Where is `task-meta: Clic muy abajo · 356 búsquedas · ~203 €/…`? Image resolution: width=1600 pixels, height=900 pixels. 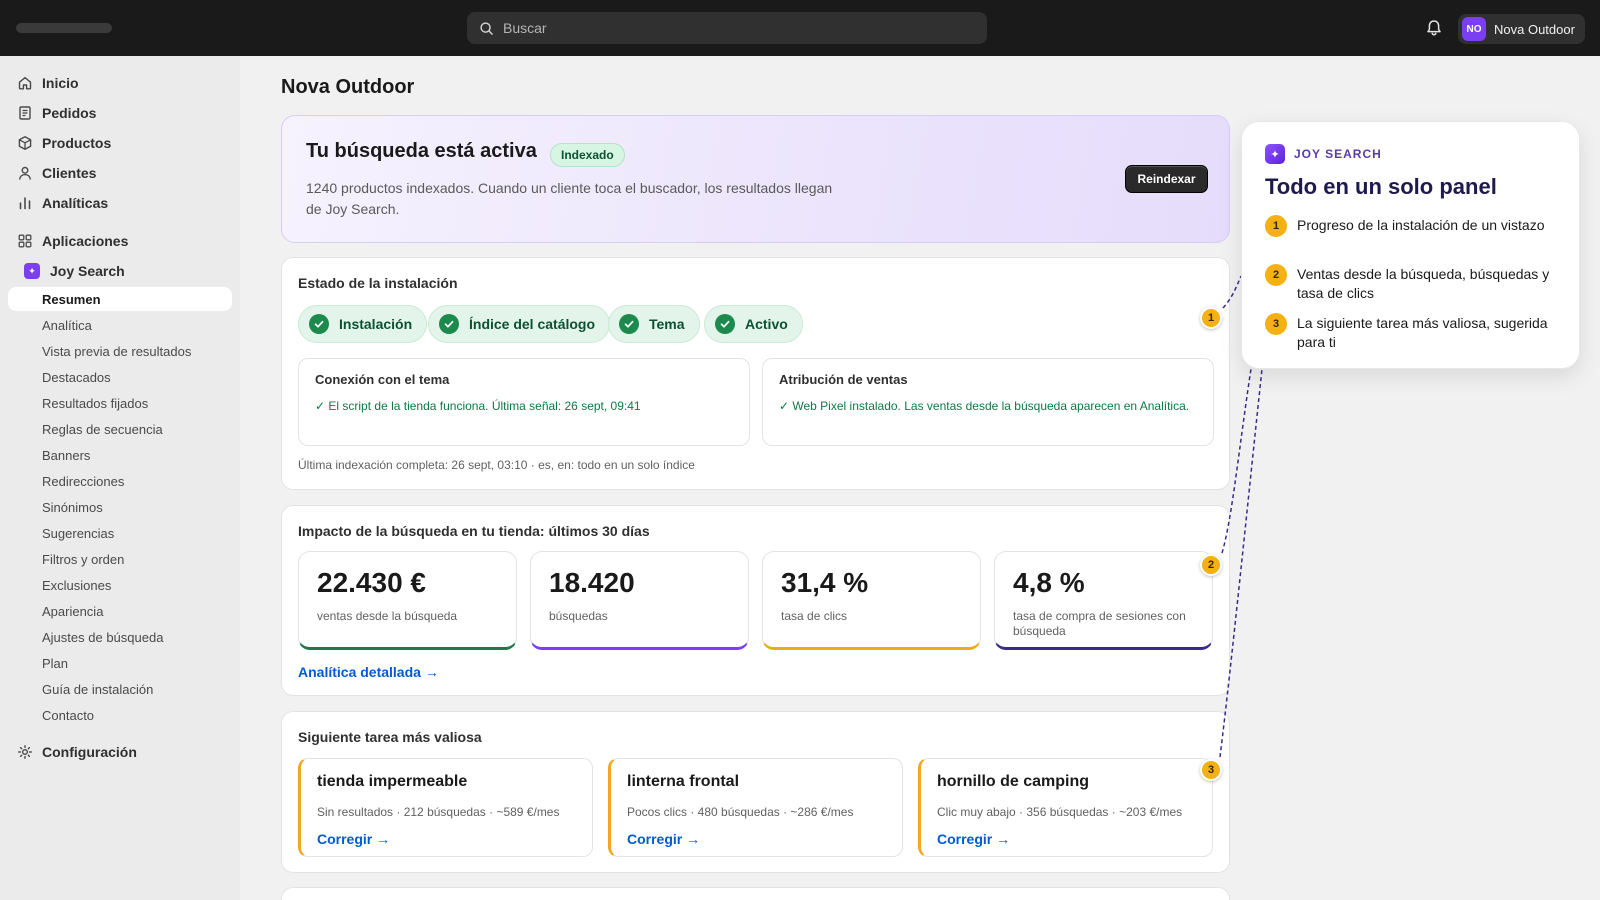 task-meta: Clic muy abajo · 356 búsquedas · ~203 €/… is located at coordinates (1060, 812).